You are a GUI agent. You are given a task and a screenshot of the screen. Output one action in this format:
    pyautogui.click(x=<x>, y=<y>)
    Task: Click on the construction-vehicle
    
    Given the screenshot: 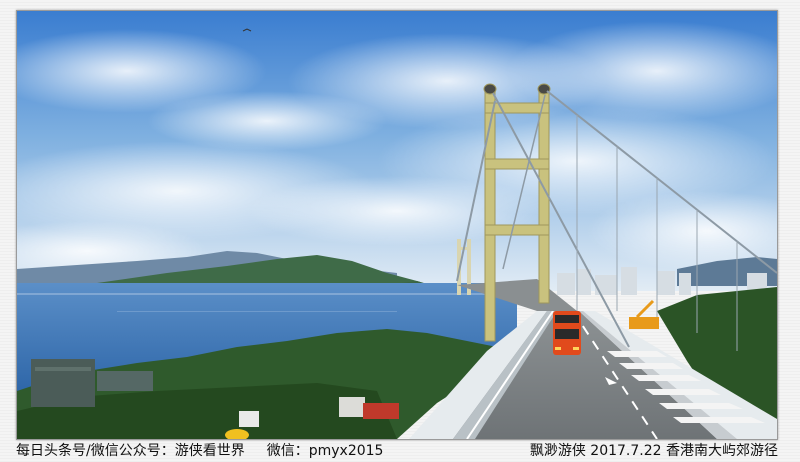 What is the action you would take?
    pyautogui.click(x=644, y=314)
    